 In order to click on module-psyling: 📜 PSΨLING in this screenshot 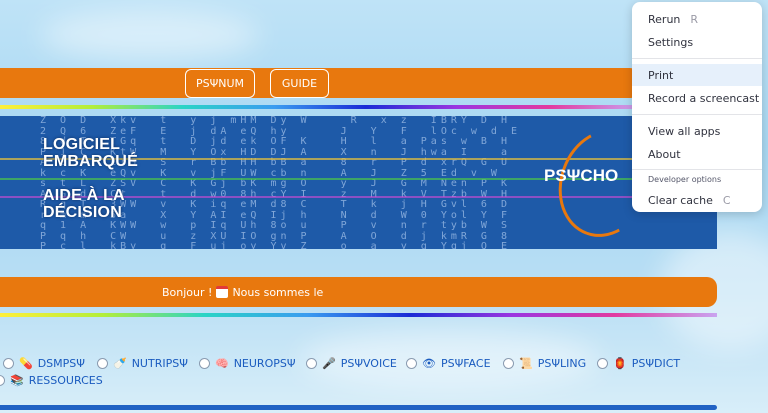, I will do `click(544, 363)`.